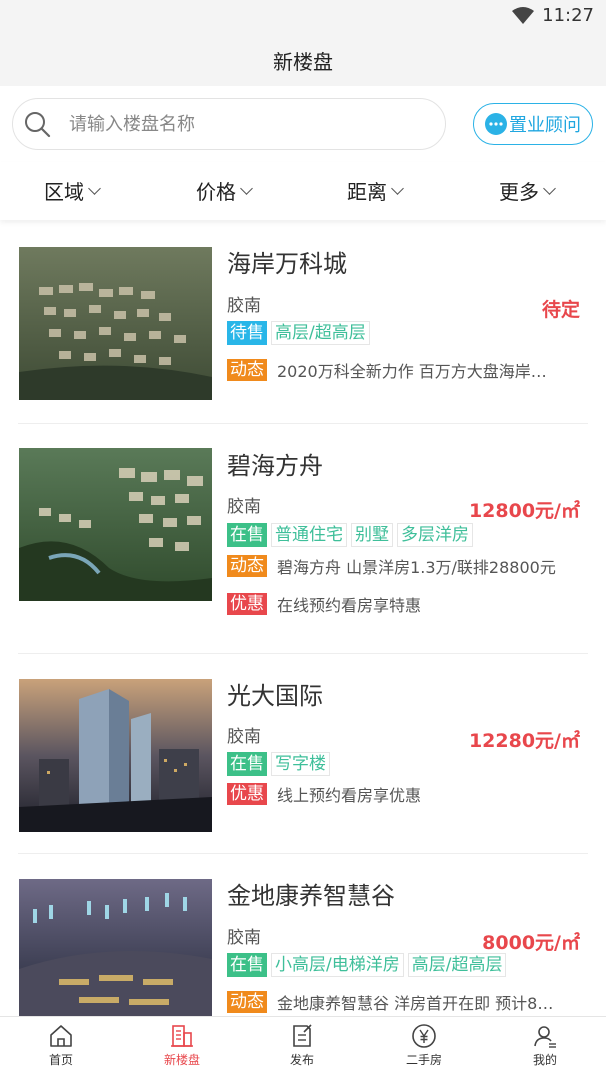 The width and height of the screenshot is (606, 1080). What do you see at coordinates (349, 605) in the screenshot?
I see `offer-text: 在线预约看房享特惠` at bounding box center [349, 605].